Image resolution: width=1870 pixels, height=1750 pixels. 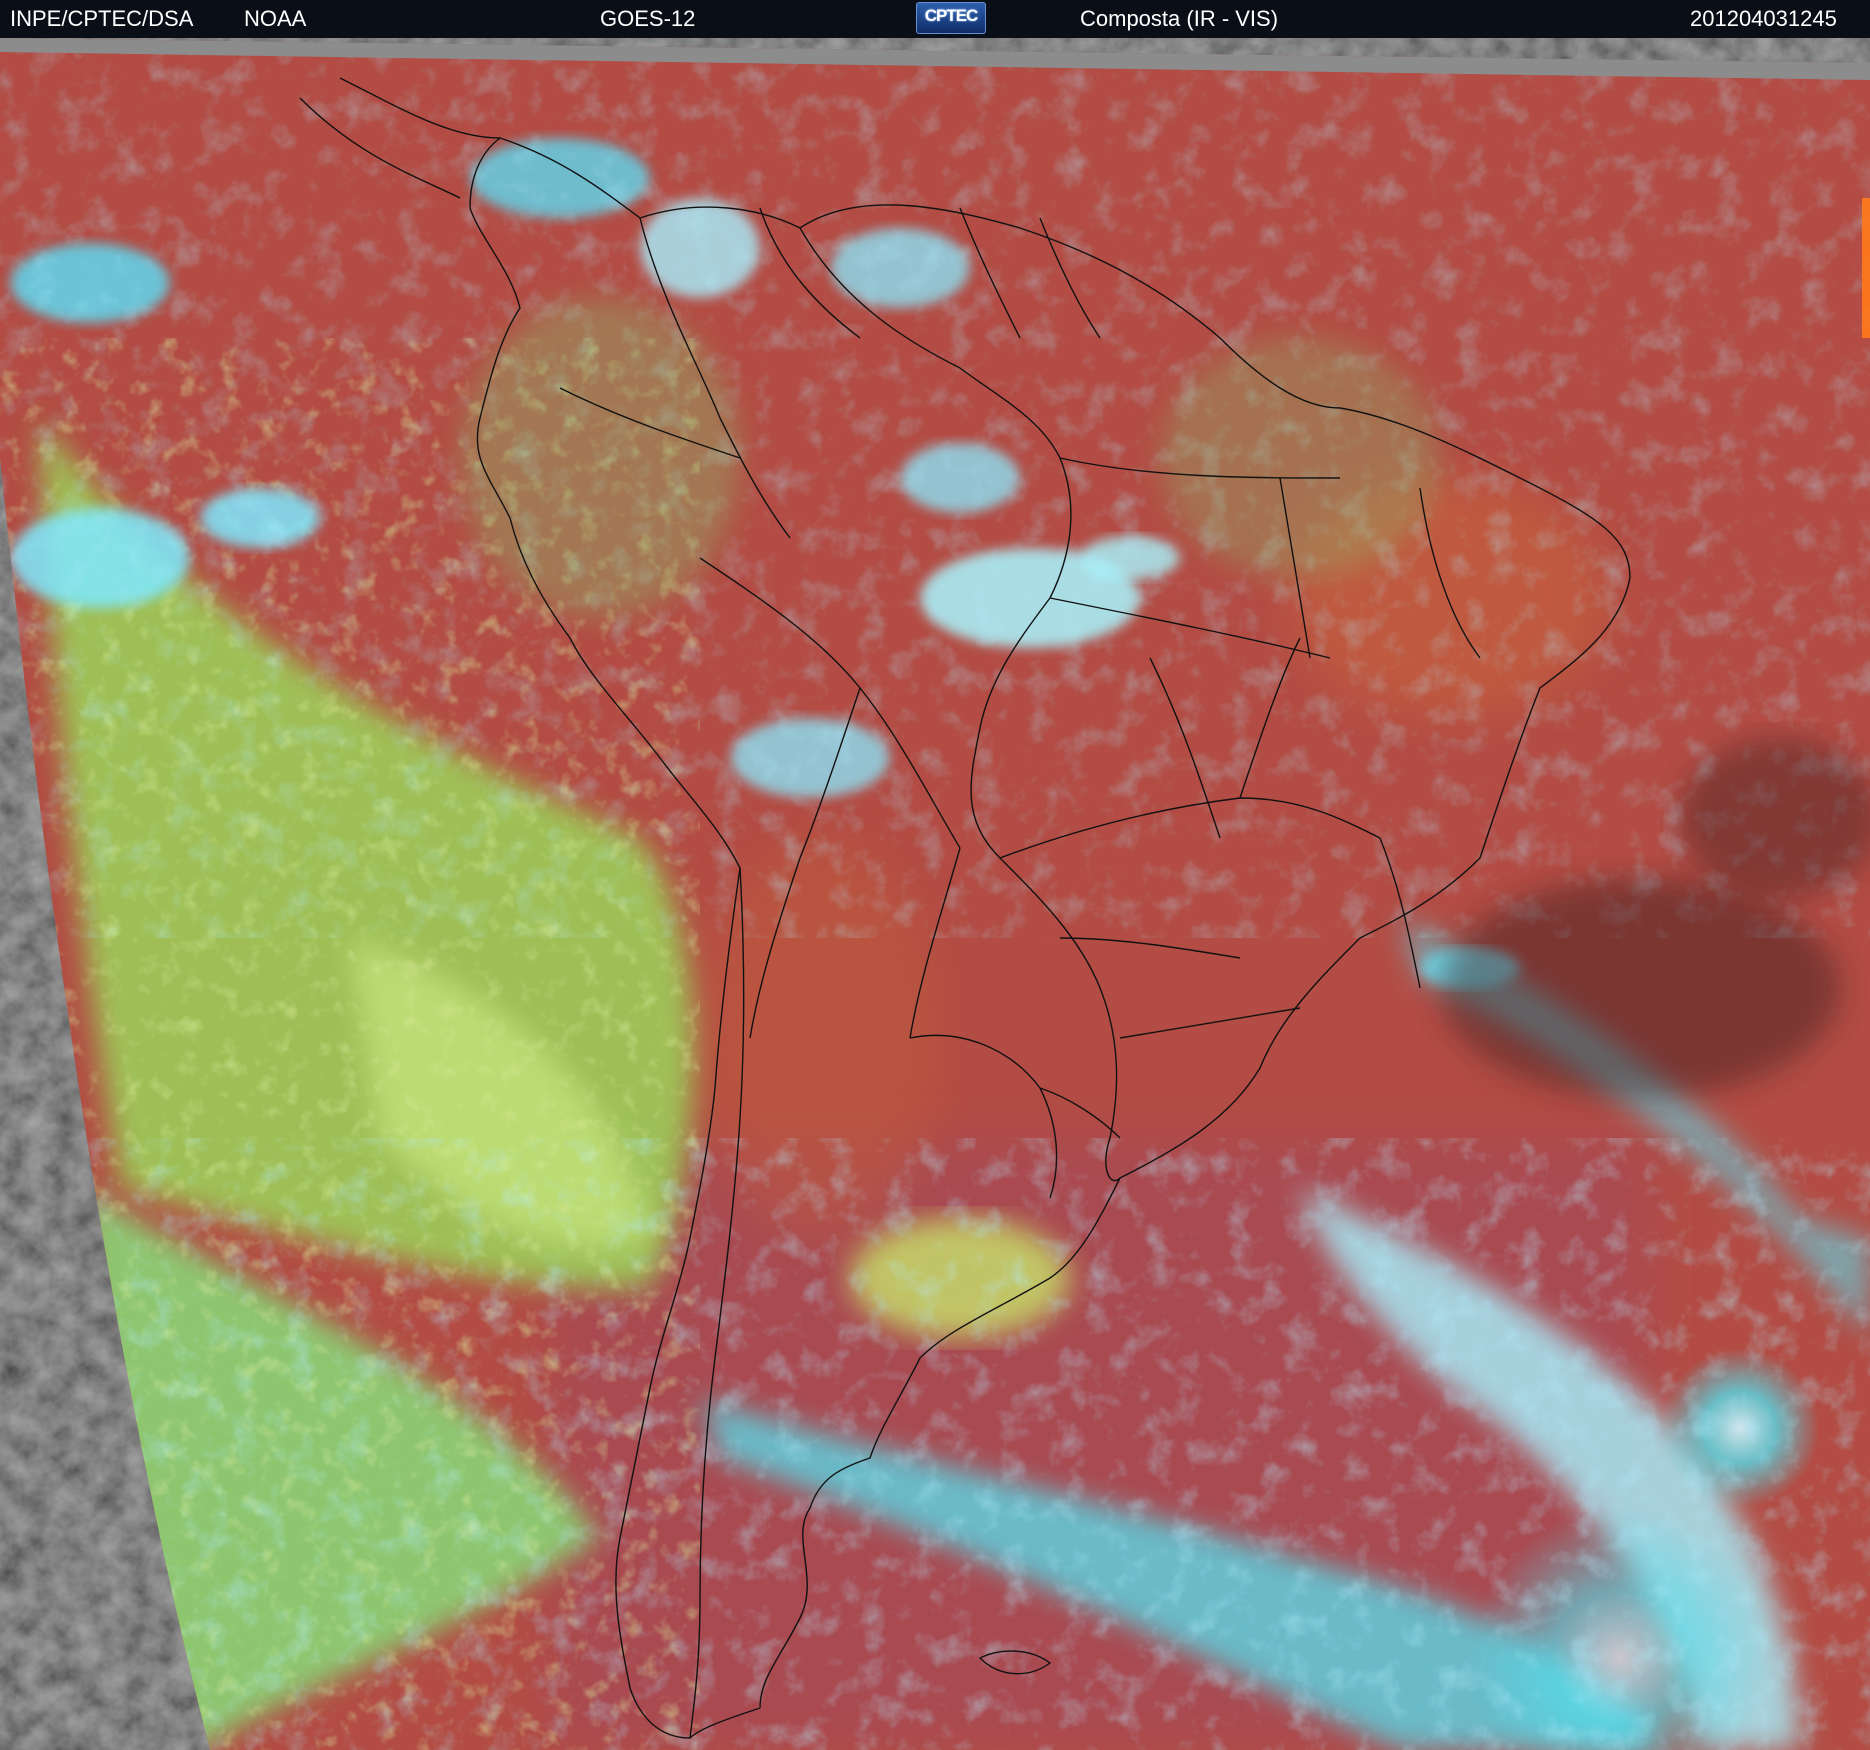 I want to click on product-label: Composta (IR - VIS), so click(x=1179, y=18).